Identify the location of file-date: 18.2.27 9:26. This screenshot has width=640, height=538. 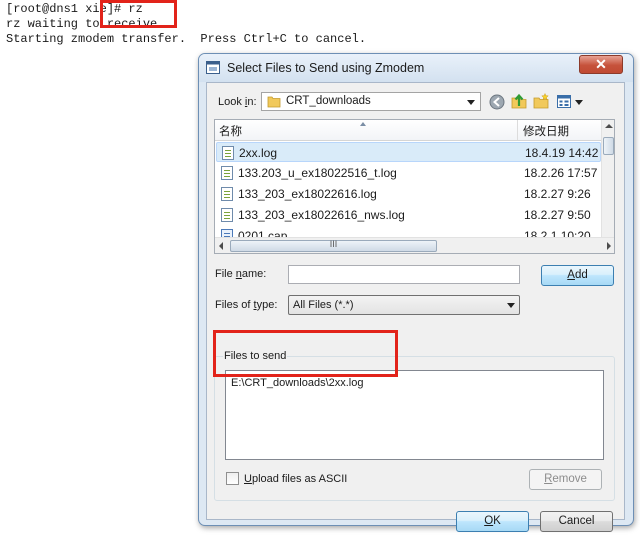
(557, 194).